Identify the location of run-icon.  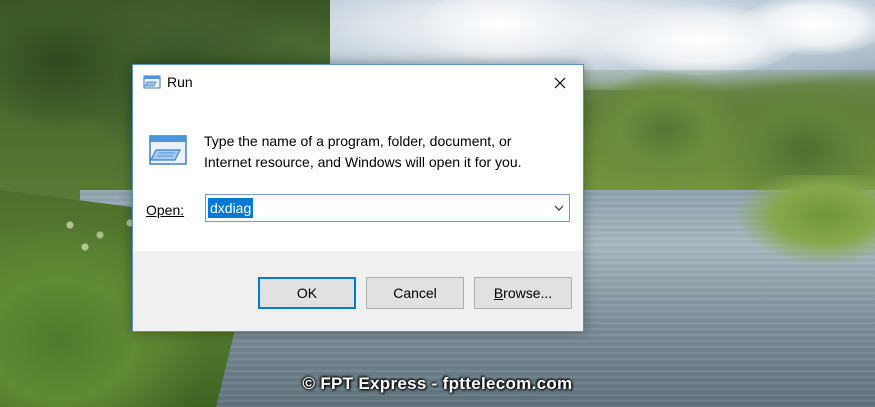
(152, 82).